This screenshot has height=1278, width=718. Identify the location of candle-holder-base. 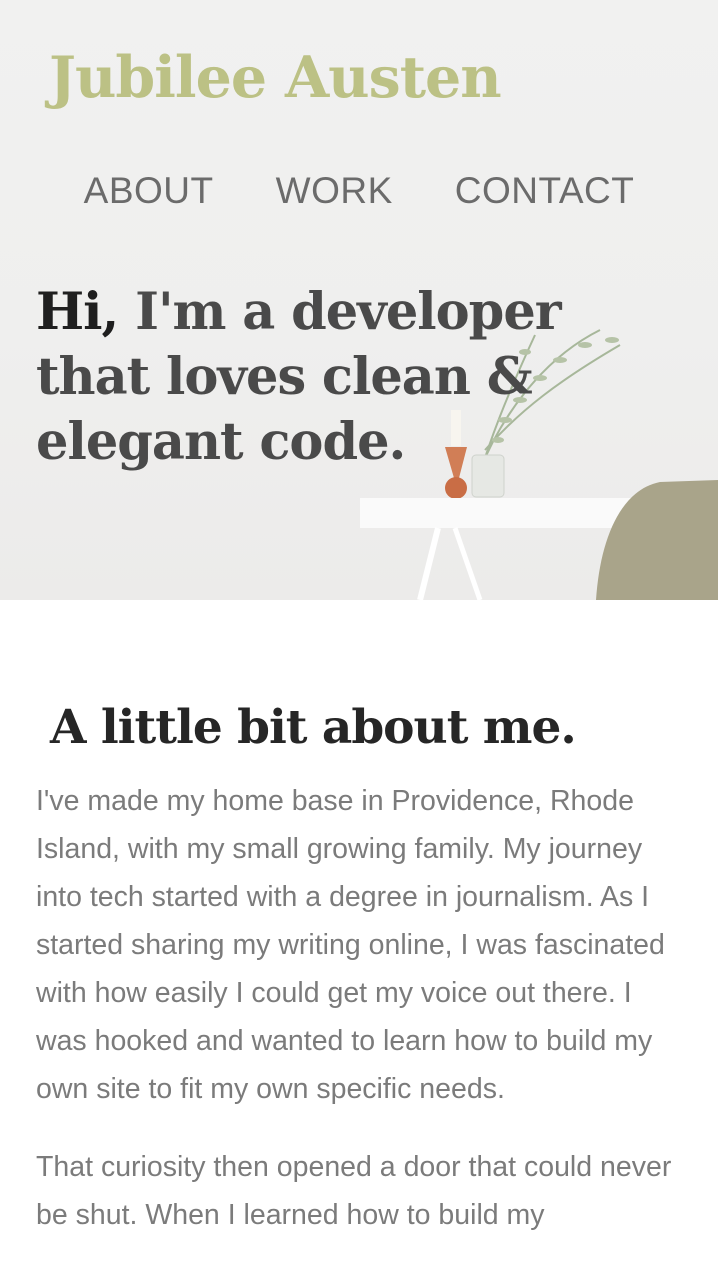
(456, 488).